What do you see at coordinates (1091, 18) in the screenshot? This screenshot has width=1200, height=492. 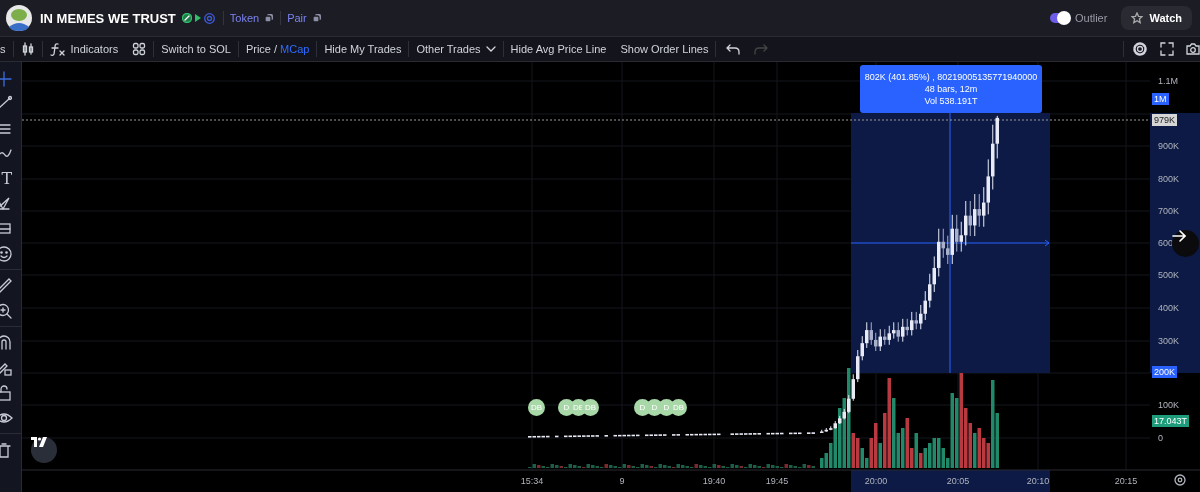 I see `toggle-label: Outlier` at bounding box center [1091, 18].